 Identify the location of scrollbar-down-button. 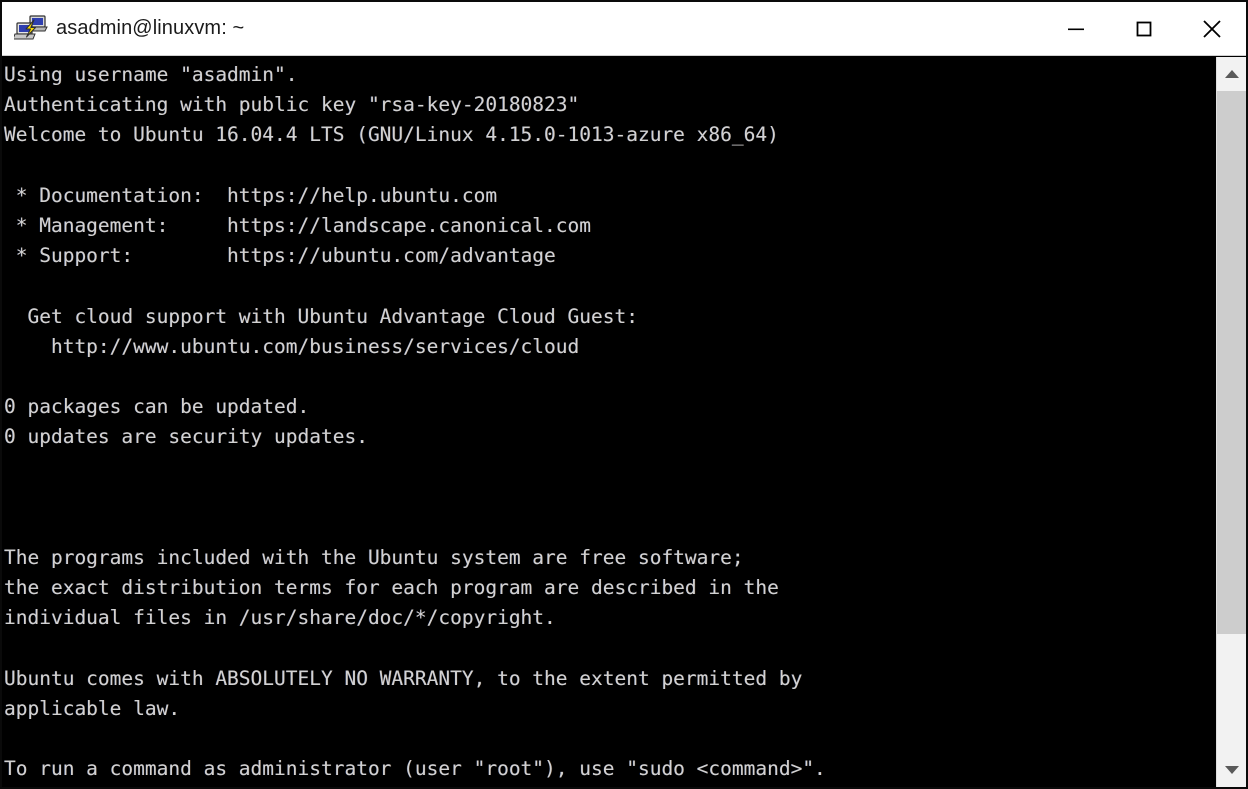
(1231, 770).